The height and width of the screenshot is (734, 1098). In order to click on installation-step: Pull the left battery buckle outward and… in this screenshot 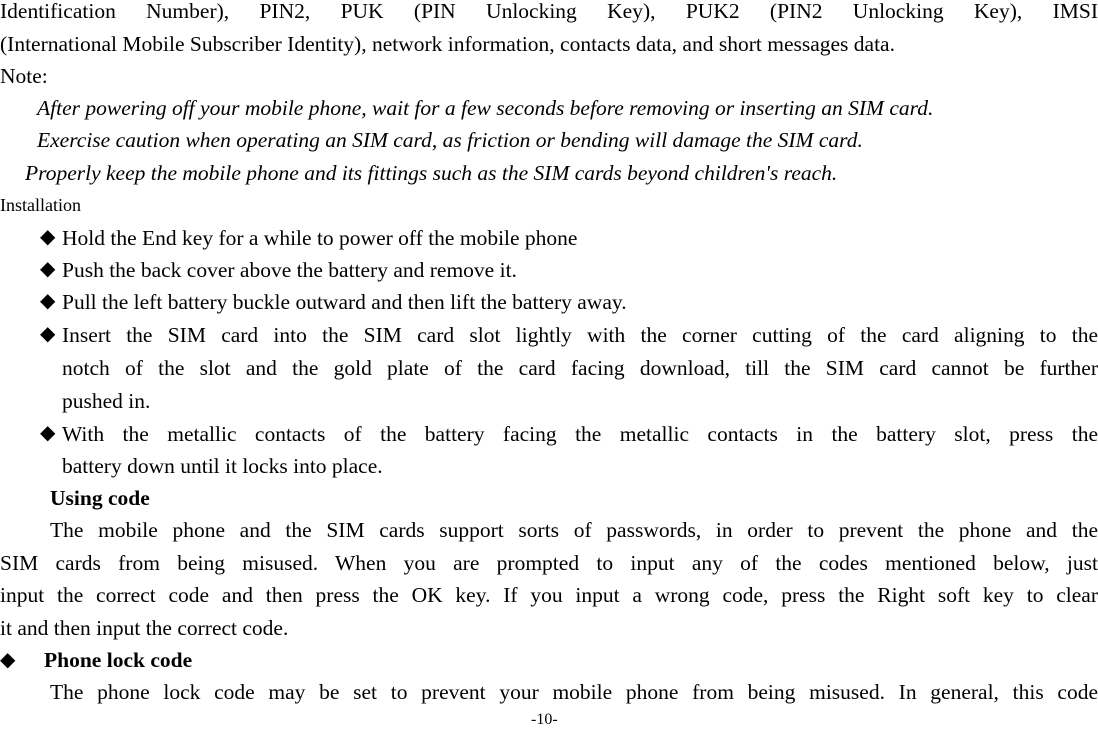, I will do `click(344, 302)`.